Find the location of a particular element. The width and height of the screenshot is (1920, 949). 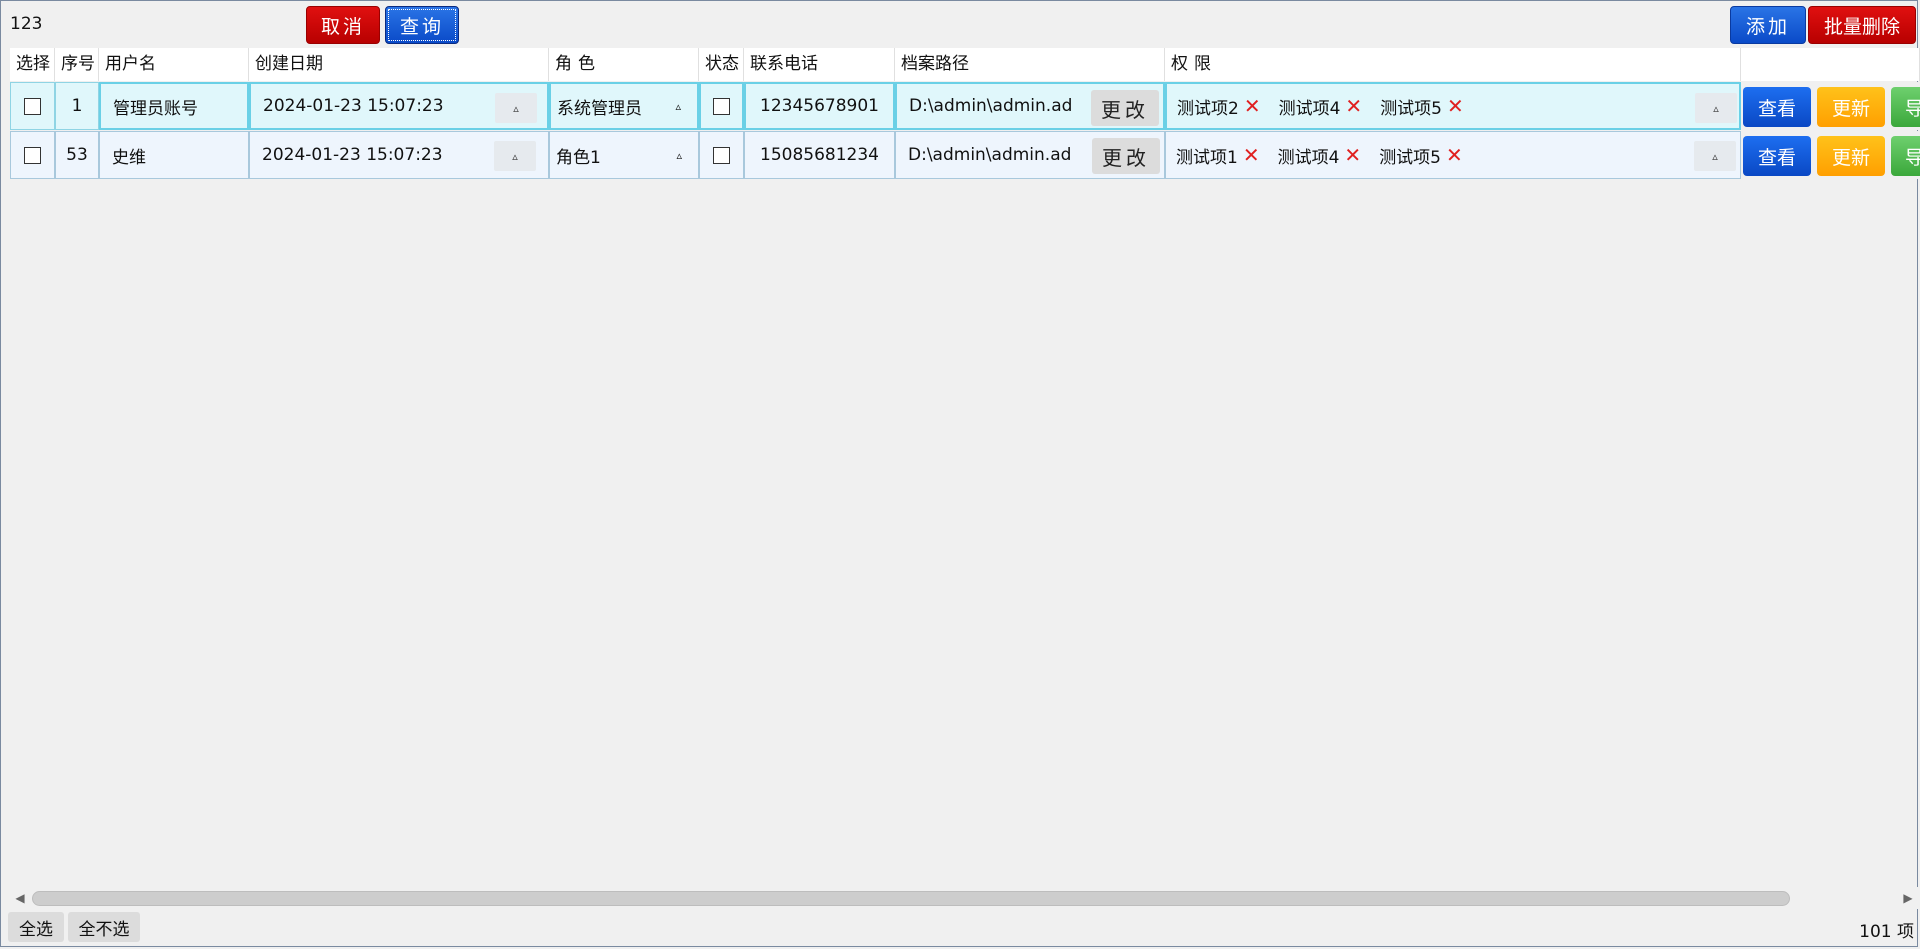

permission-tag: 测试项2 ✕ is located at coordinates (1219, 106).